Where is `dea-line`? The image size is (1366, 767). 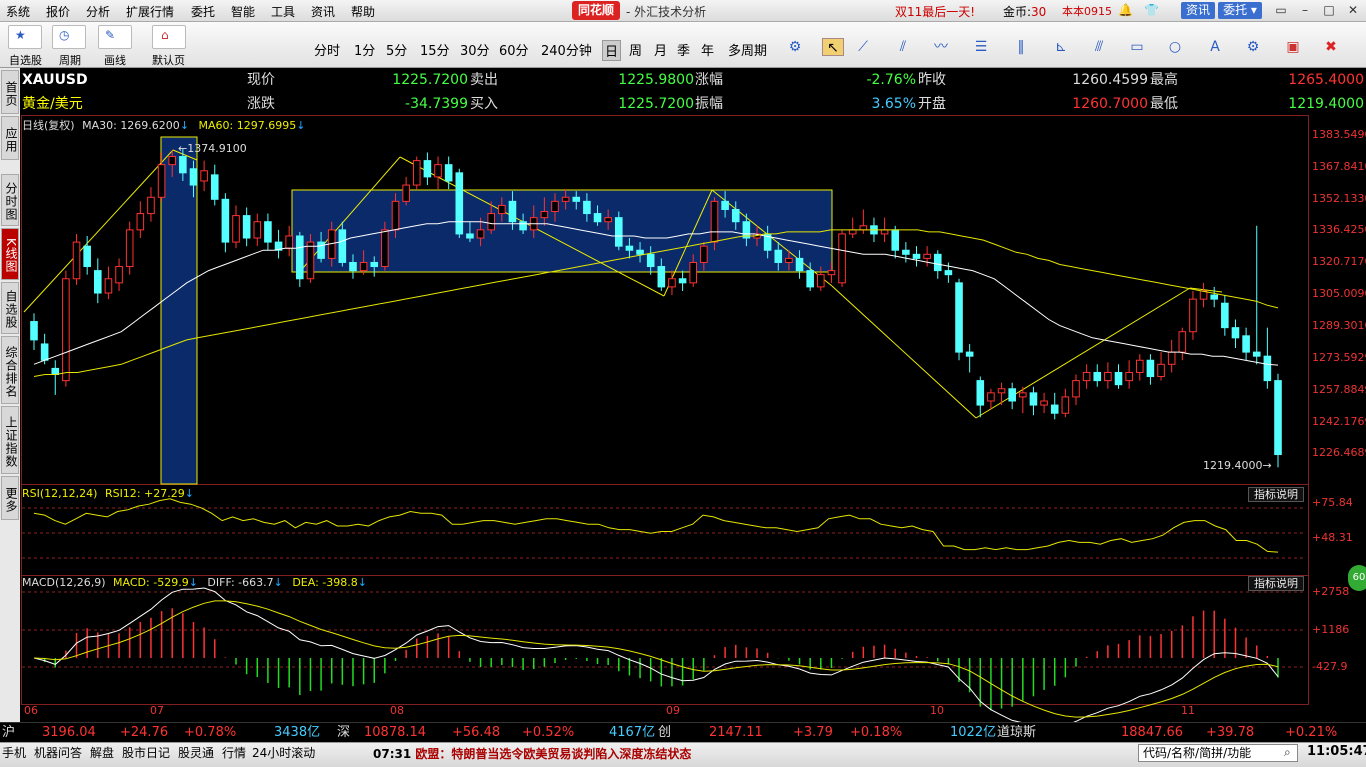
dea-line is located at coordinates (656, 659).